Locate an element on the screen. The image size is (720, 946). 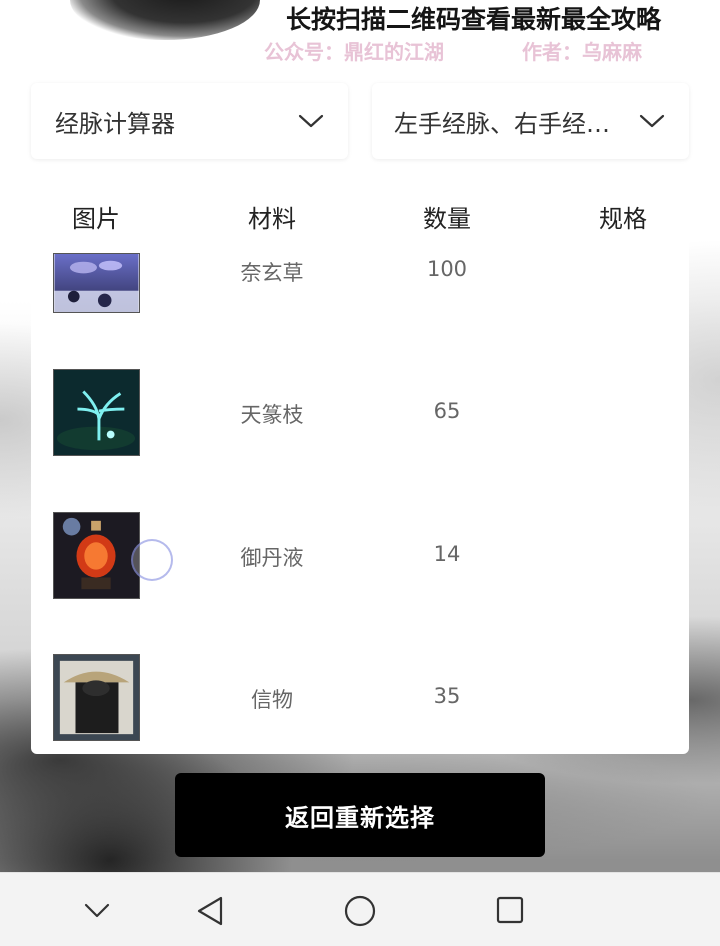
header-image: 图片 is located at coordinates (96, 219).